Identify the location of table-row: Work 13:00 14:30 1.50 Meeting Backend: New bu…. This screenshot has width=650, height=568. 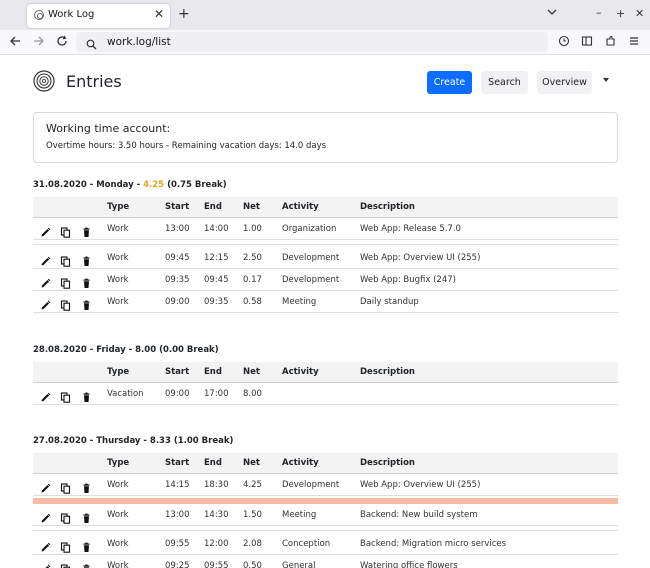
(325, 515).